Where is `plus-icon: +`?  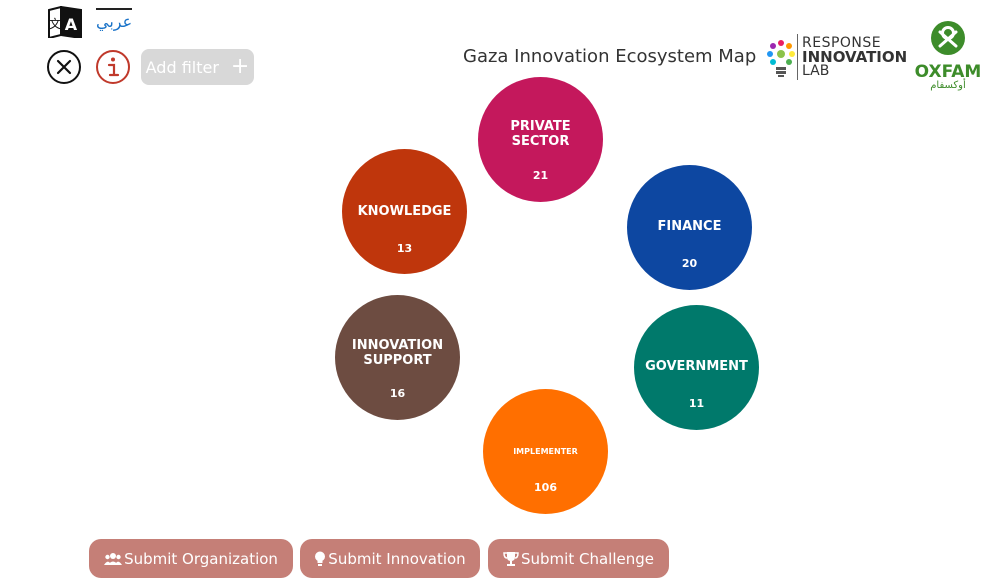 plus-icon: + is located at coordinates (240, 66).